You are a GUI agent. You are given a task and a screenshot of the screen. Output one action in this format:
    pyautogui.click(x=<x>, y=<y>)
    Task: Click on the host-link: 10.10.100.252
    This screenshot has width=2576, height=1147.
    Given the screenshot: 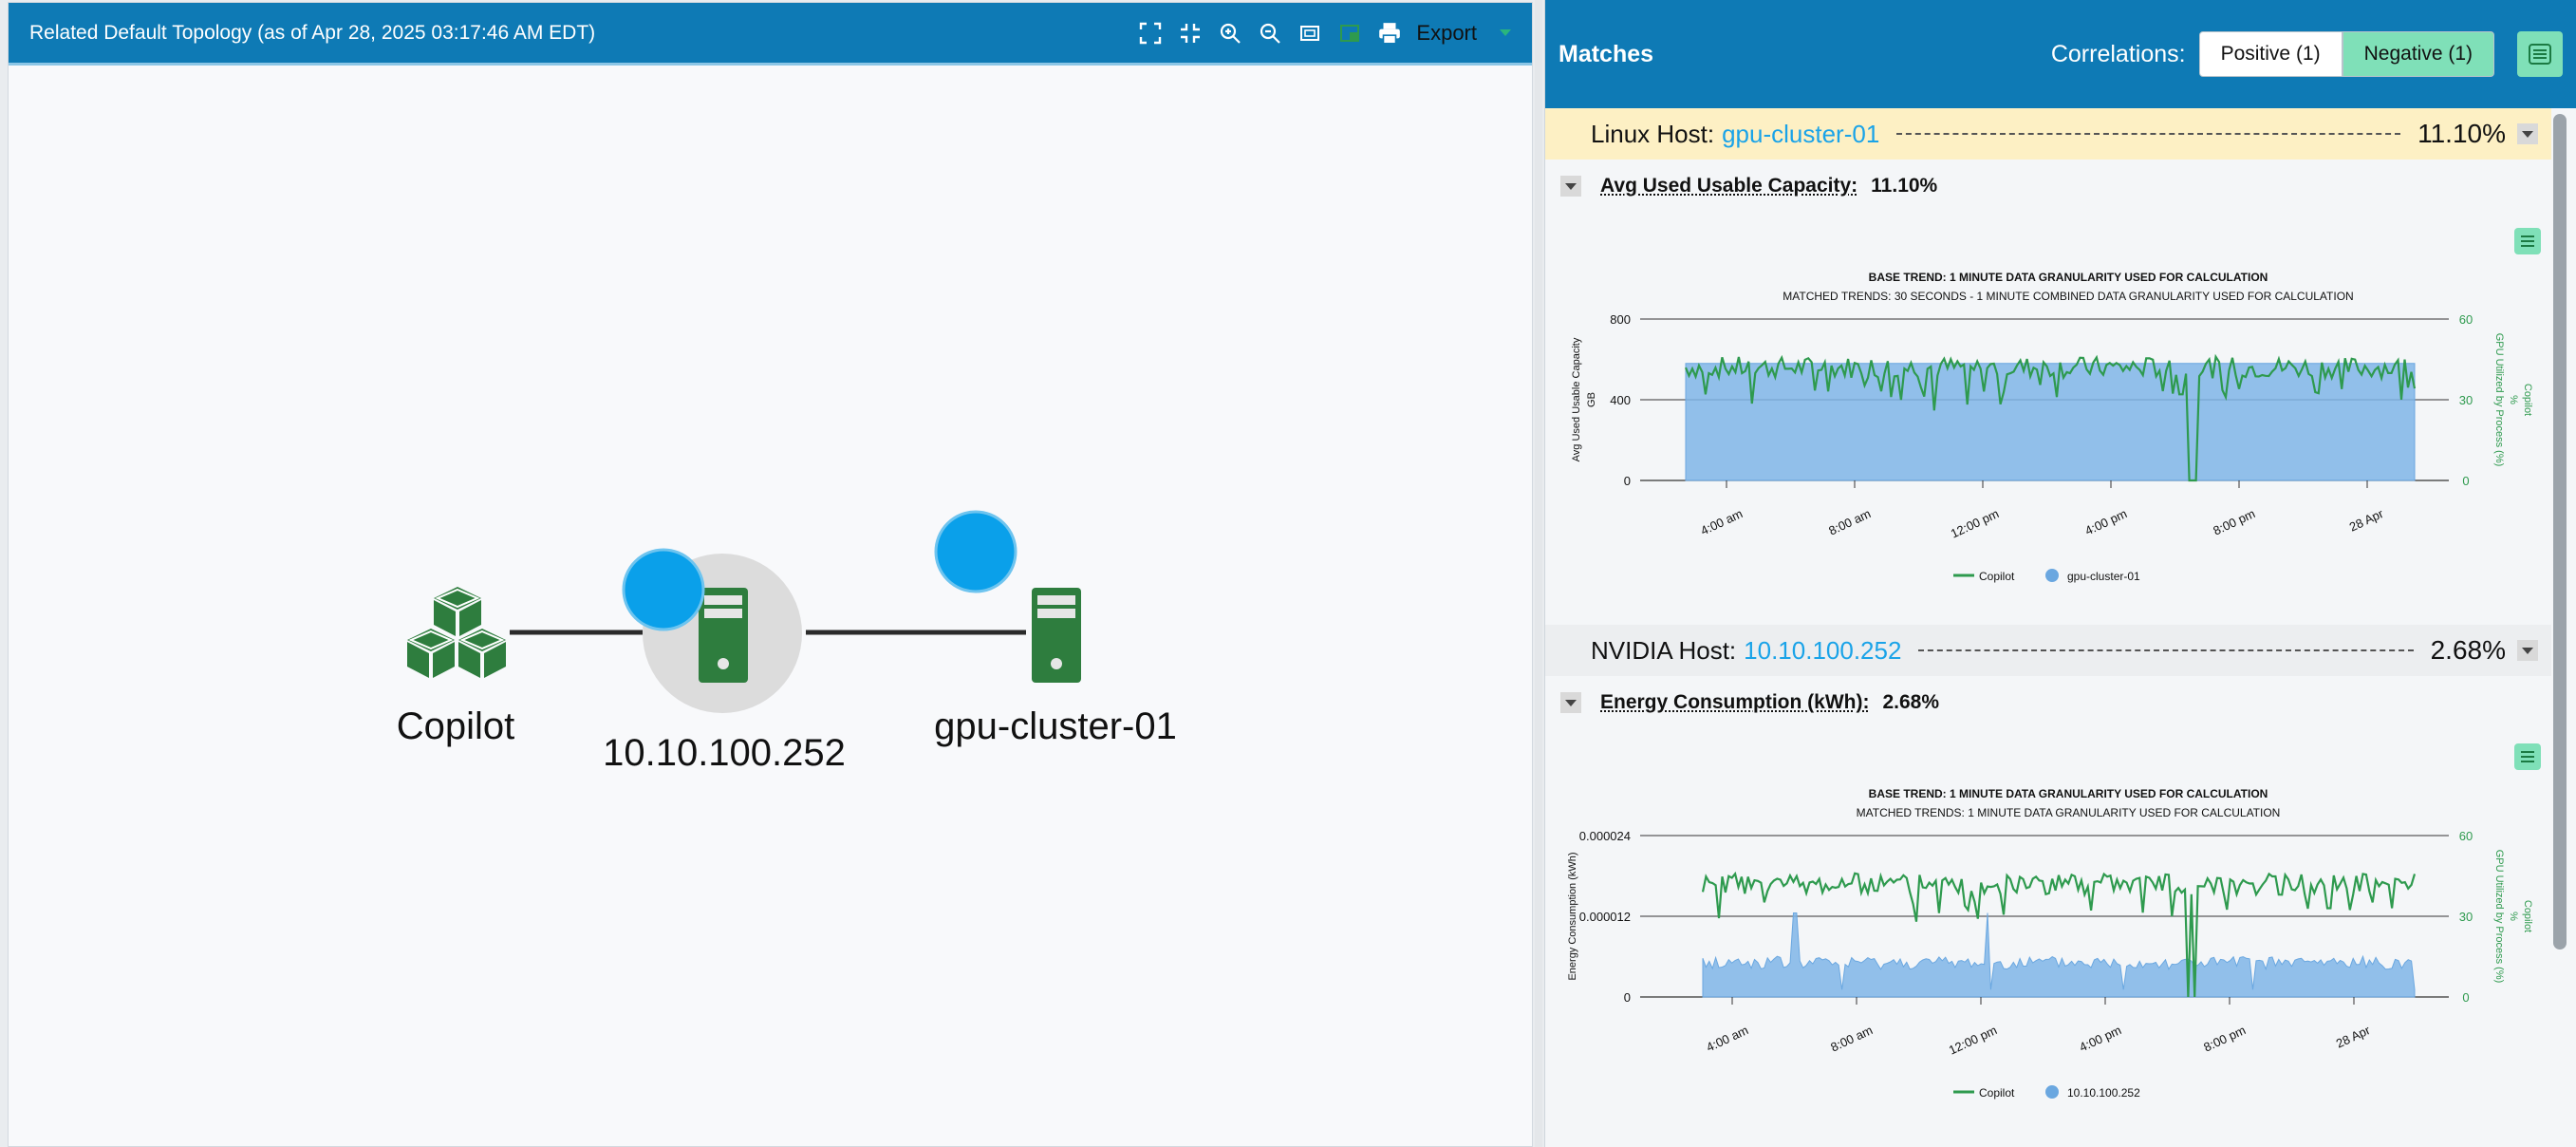 What is the action you would take?
    pyautogui.click(x=1823, y=651)
    